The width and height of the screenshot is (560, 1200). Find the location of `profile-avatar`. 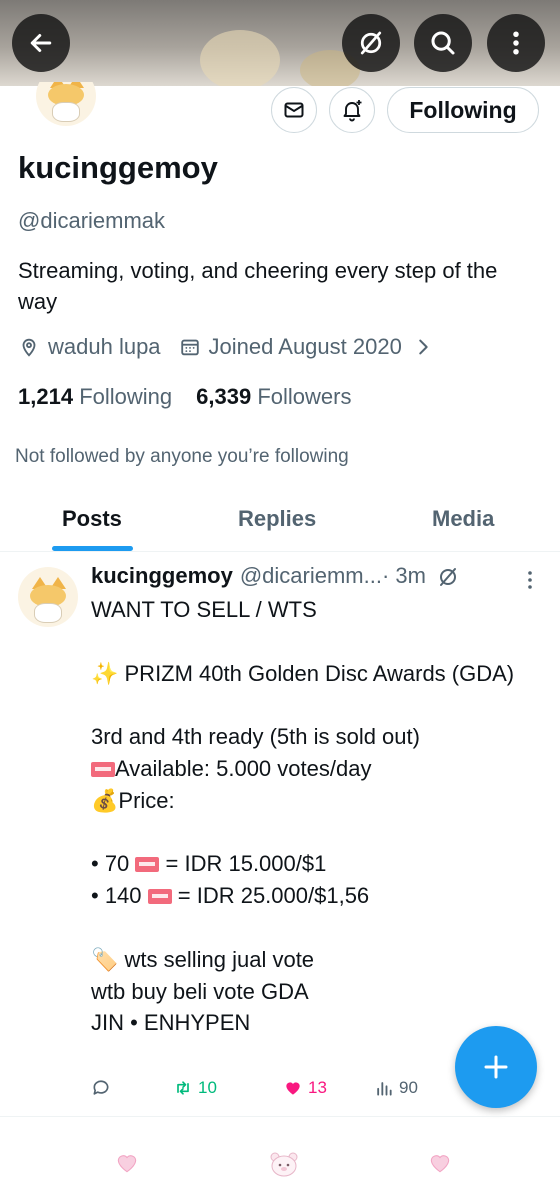

profile-avatar is located at coordinates (67, 104).